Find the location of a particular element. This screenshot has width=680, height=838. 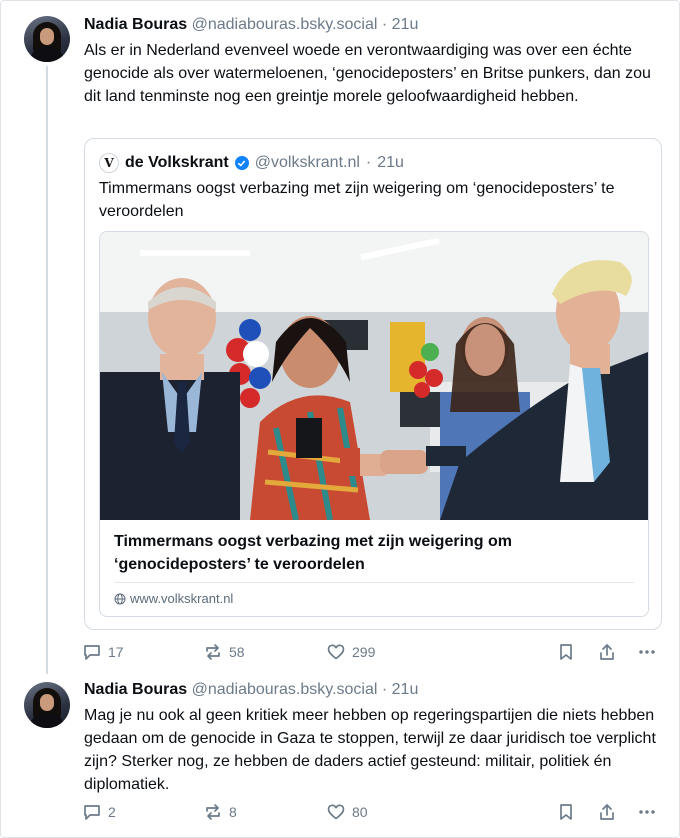

reply-button: 2 is located at coordinates (99, 812).